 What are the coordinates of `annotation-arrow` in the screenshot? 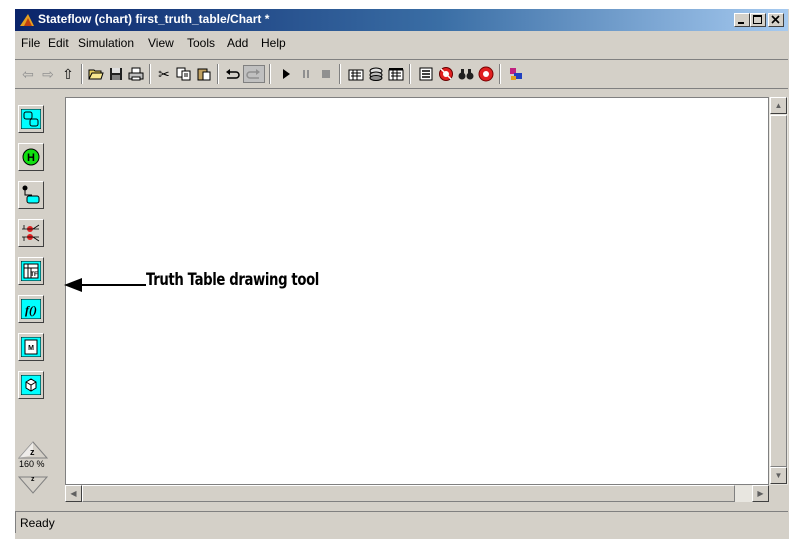 It's located at (105, 285).